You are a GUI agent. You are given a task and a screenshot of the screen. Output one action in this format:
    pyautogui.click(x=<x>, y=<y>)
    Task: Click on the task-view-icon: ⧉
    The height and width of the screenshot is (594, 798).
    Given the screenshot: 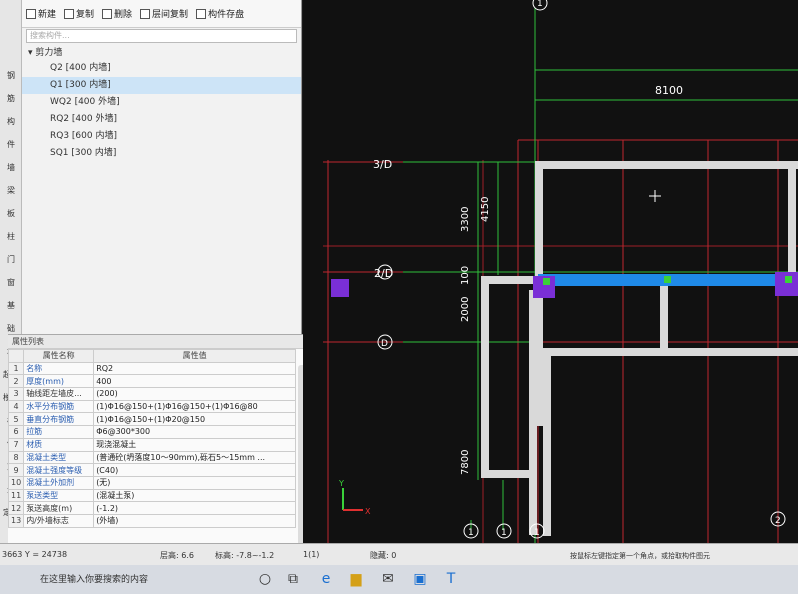 What is the action you would take?
    pyautogui.click(x=293, y=579)
    